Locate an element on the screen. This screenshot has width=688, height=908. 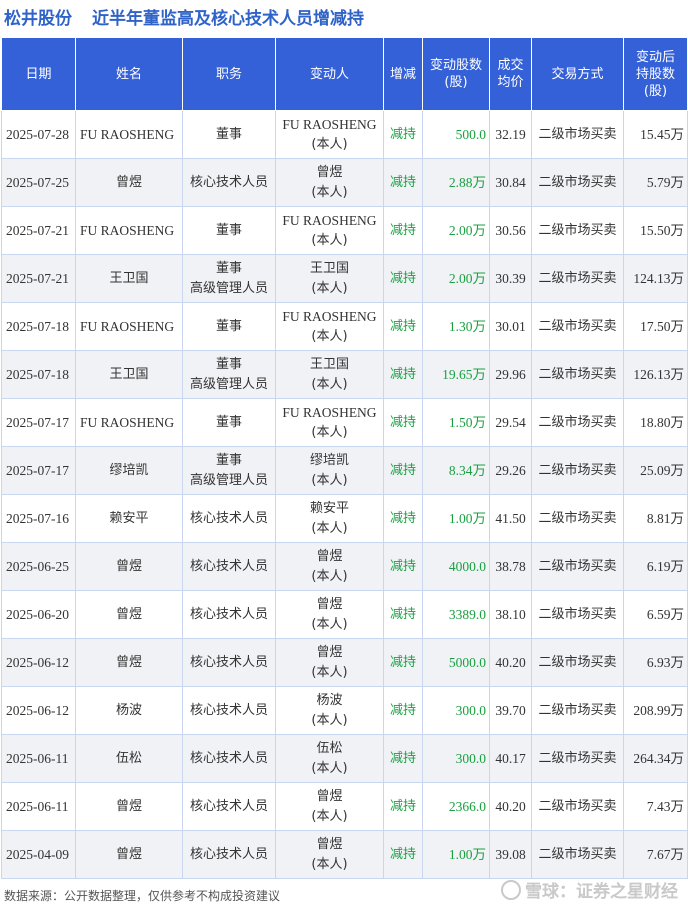
cell-price: 39.70 is located at coordinates (510, 710).